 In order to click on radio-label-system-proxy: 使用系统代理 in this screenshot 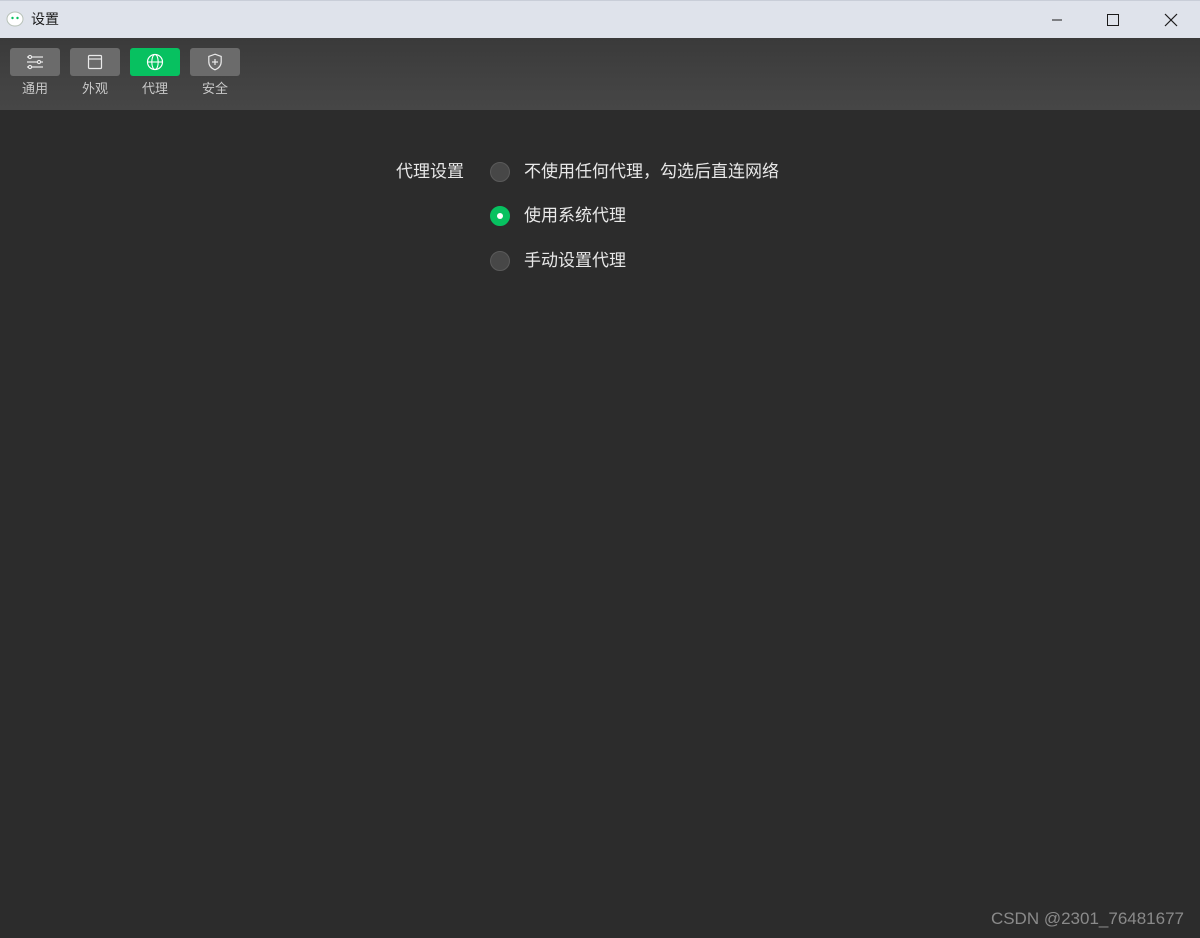, I will do `click(575, 216)`.